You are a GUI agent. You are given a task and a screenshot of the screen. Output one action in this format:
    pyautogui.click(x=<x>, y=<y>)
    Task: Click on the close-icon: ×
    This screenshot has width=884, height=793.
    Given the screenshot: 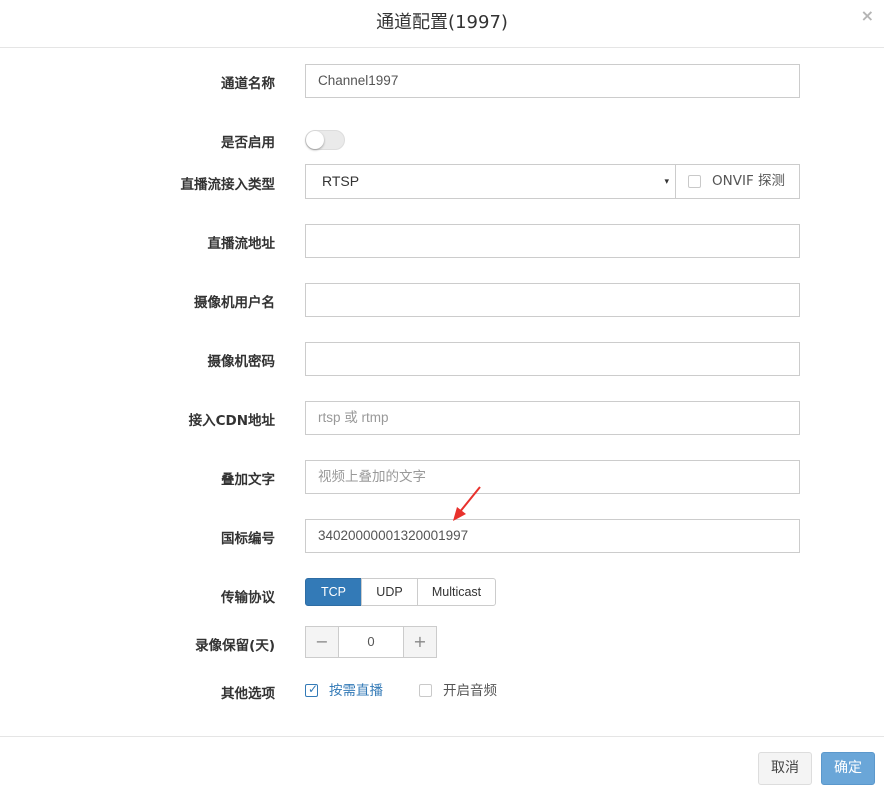 What is the action you would take?
    pyautogui.click(x=867, y=16)
    